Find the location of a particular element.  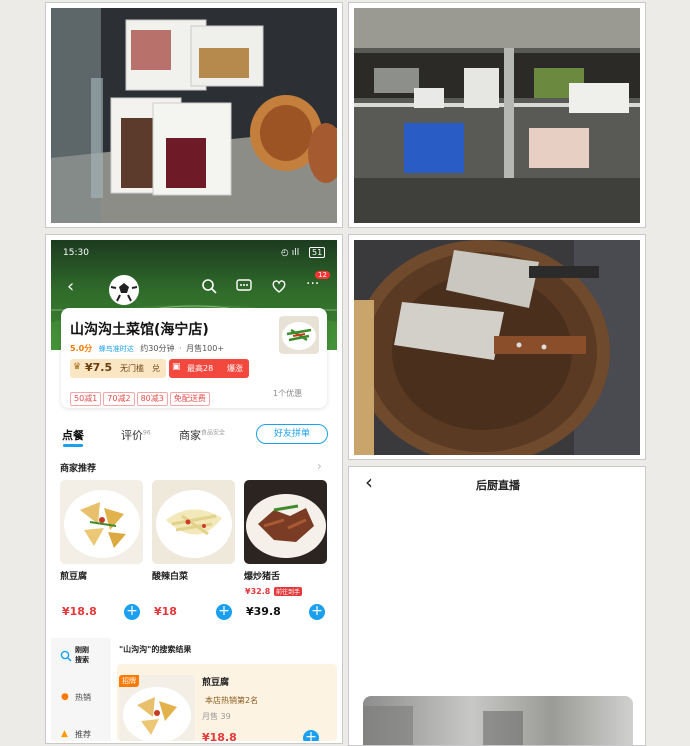

result-dish-name: 煎豆腐 is located at coordinates (216, 683).